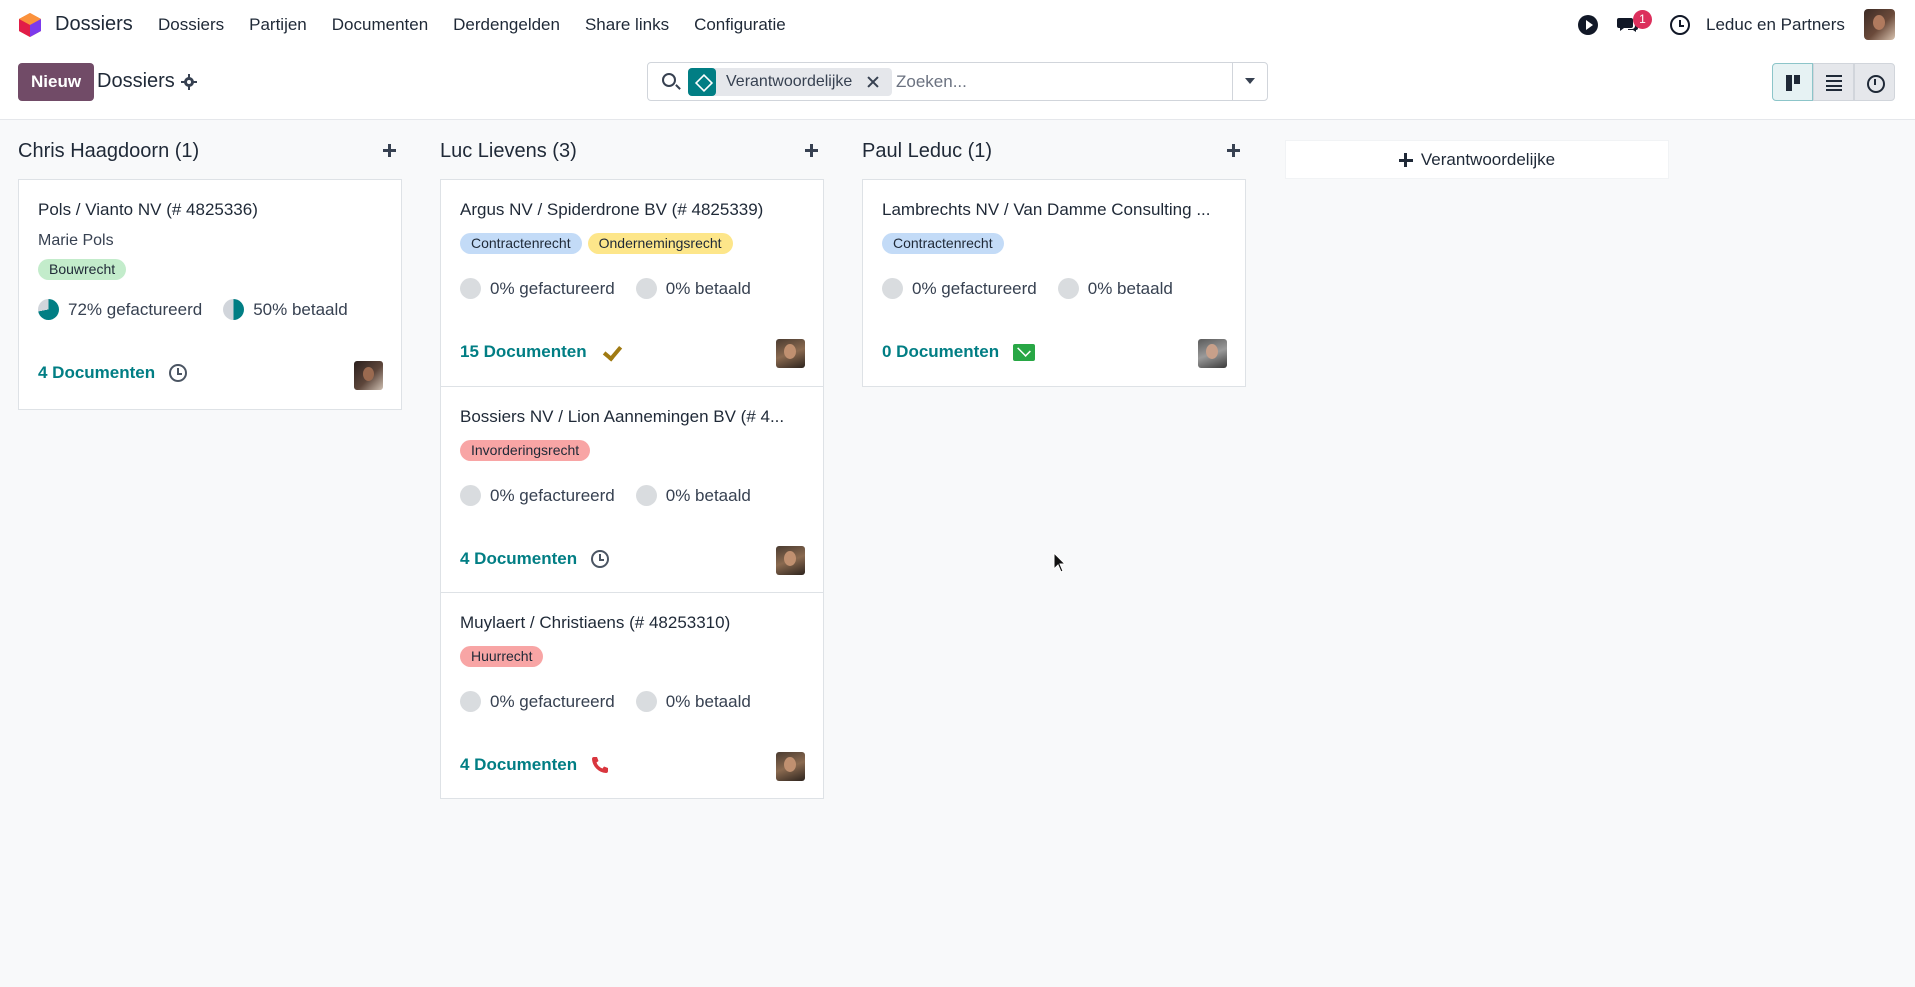 This screenshot has width=1915, height=987. Describe the element at coordinates (1249, 81) in the screenshot. I see `search-options-toggle` at that location.